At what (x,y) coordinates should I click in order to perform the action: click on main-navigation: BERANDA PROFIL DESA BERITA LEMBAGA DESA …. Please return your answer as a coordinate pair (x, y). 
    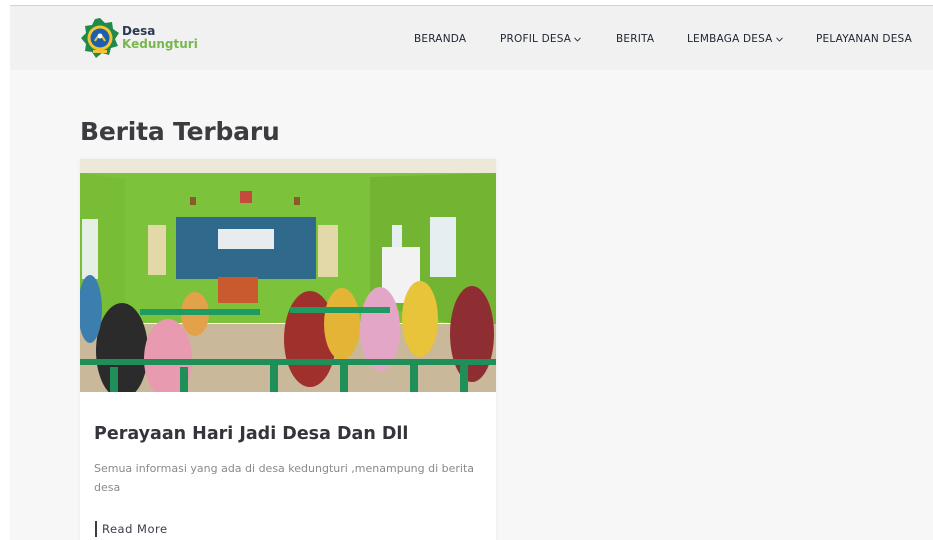
    Looking at the image, I should click on (471, 40).